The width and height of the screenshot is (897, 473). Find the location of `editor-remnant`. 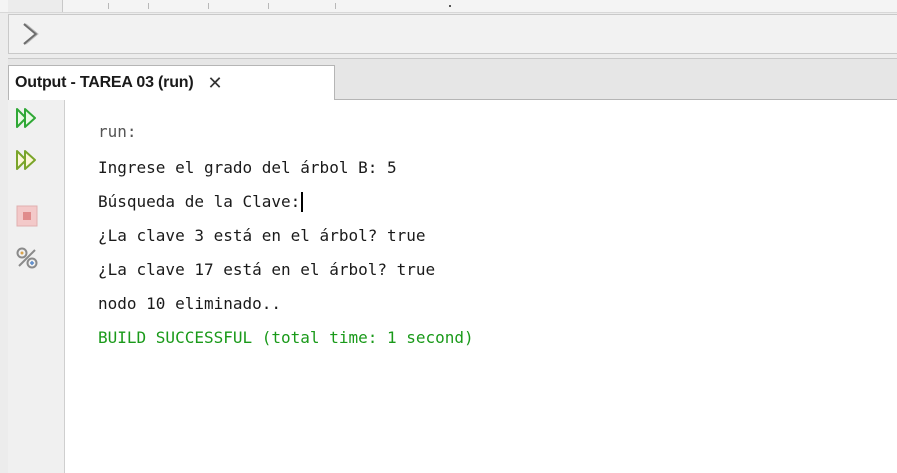

editor-remnant is located at coordinates (448, 6).